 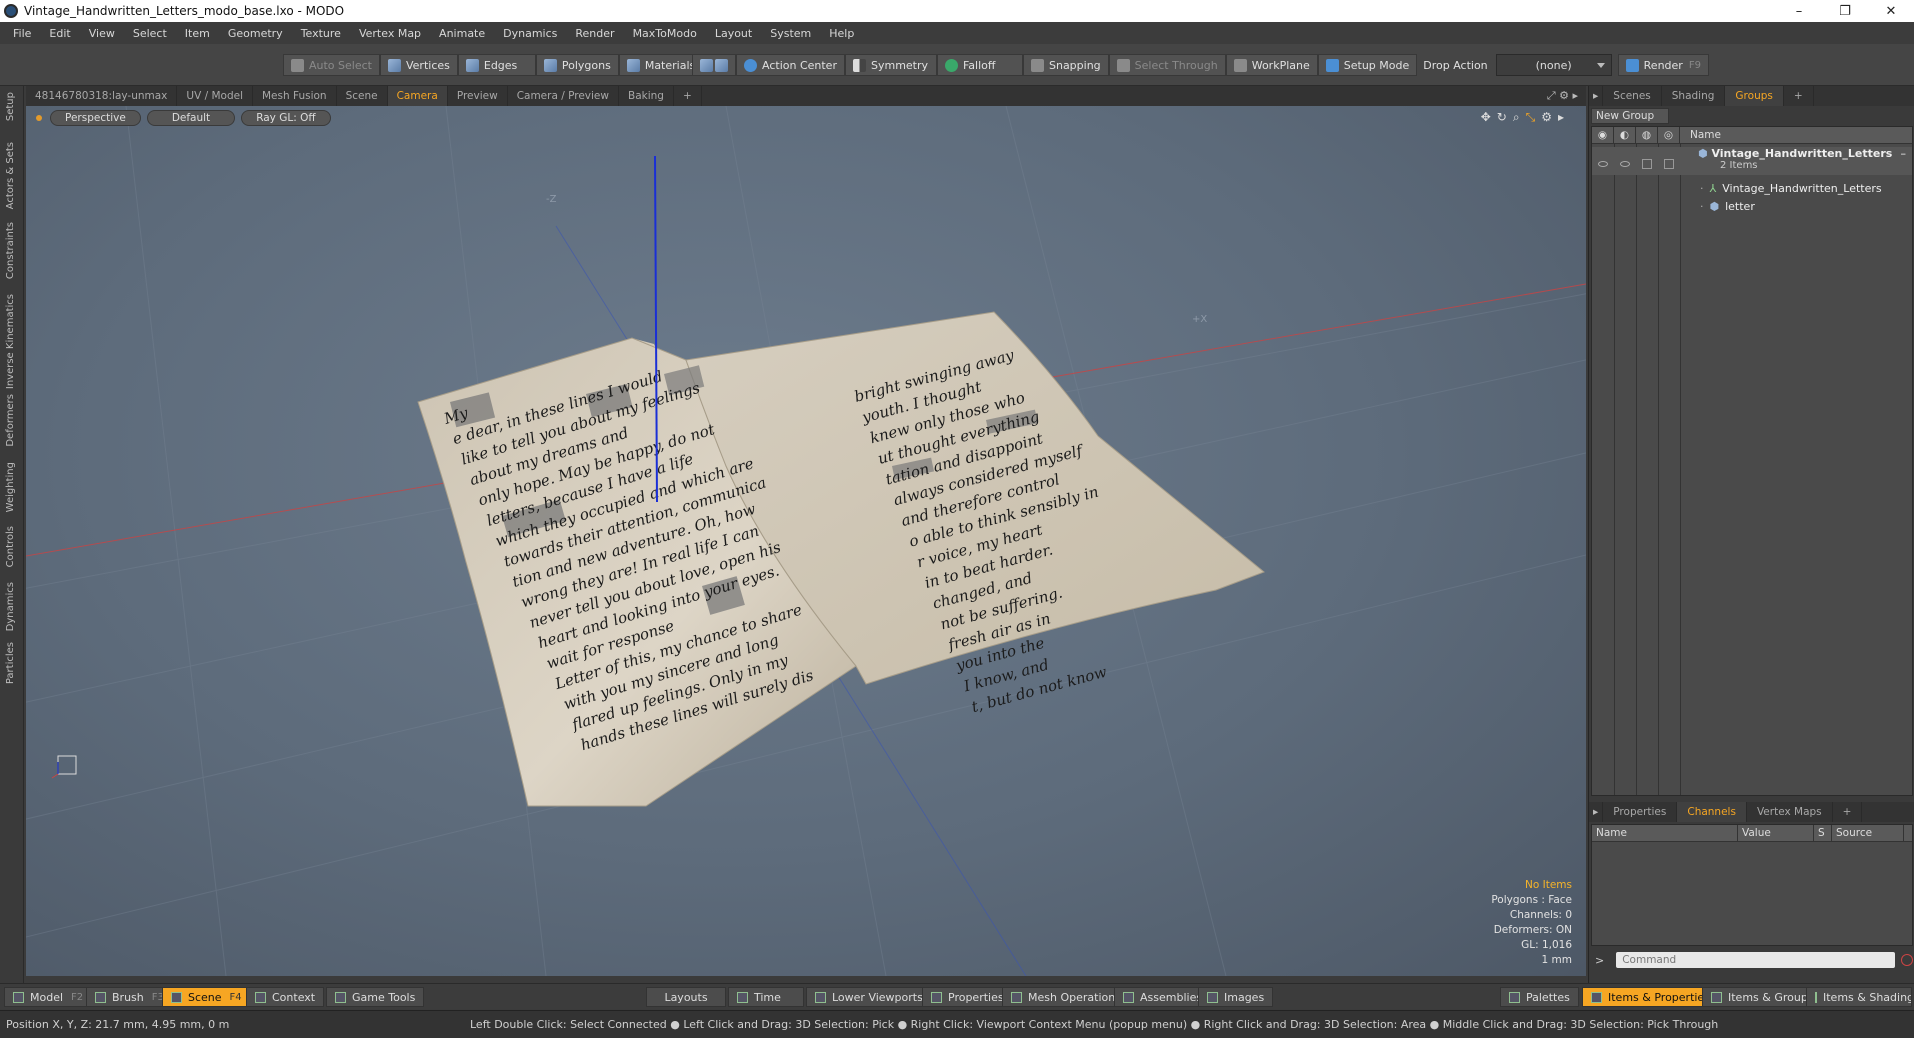 I want to click on render-toggle-icon, so click(x=1625, y=163).